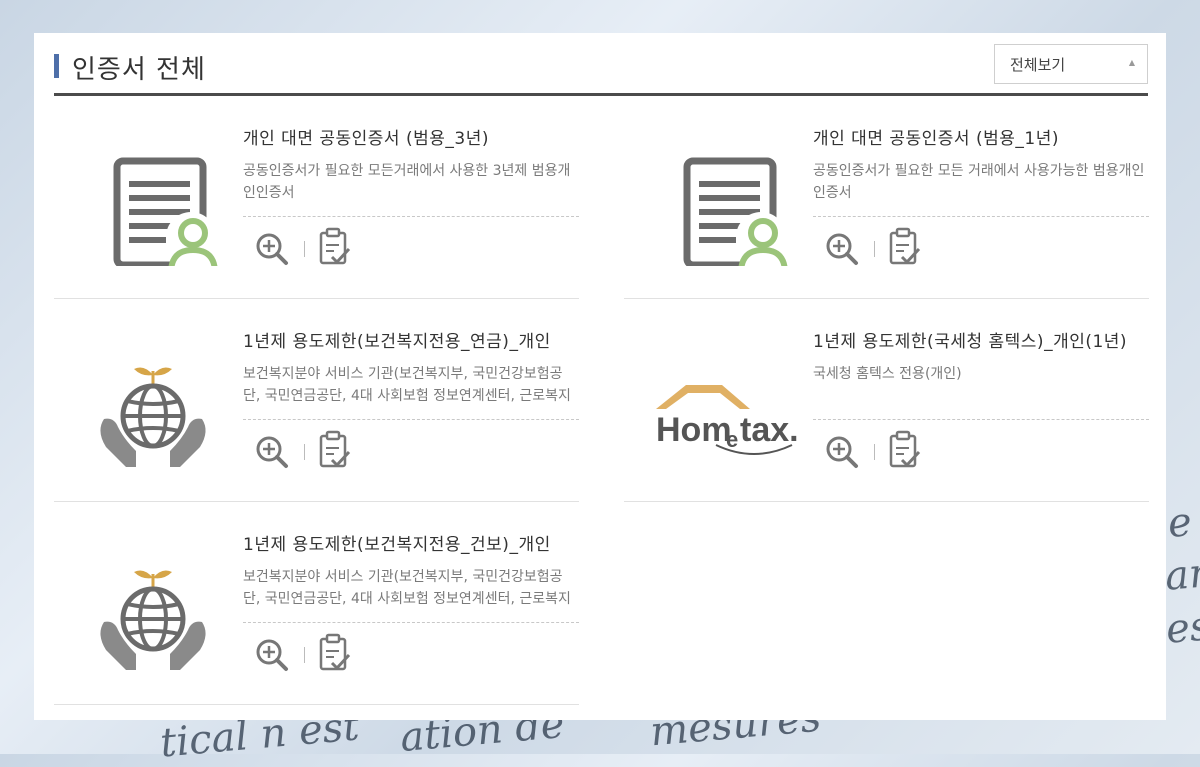 The image size is (1200, 767). What do you see at coordinates (981, 339) in the screenshot?
I see `certificate-title: 1년제 용도제한(국세청 홈텍스)_개인(1년)` at bounding box center [981, 339].